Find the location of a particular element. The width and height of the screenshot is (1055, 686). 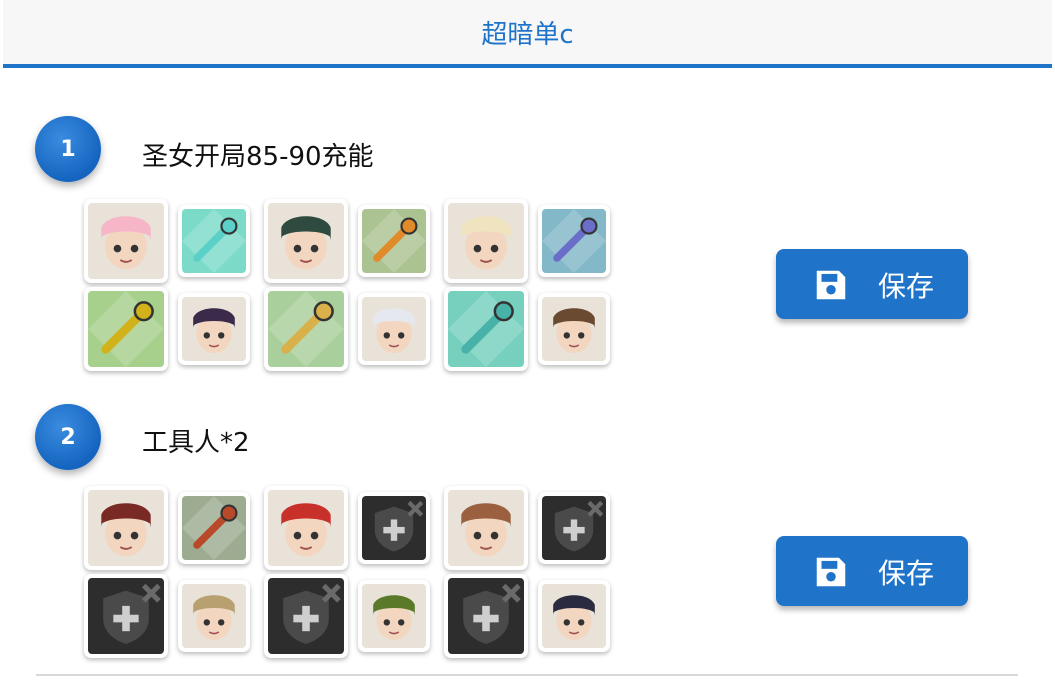

golden-tome-icon is located at coordinates (126, 329).